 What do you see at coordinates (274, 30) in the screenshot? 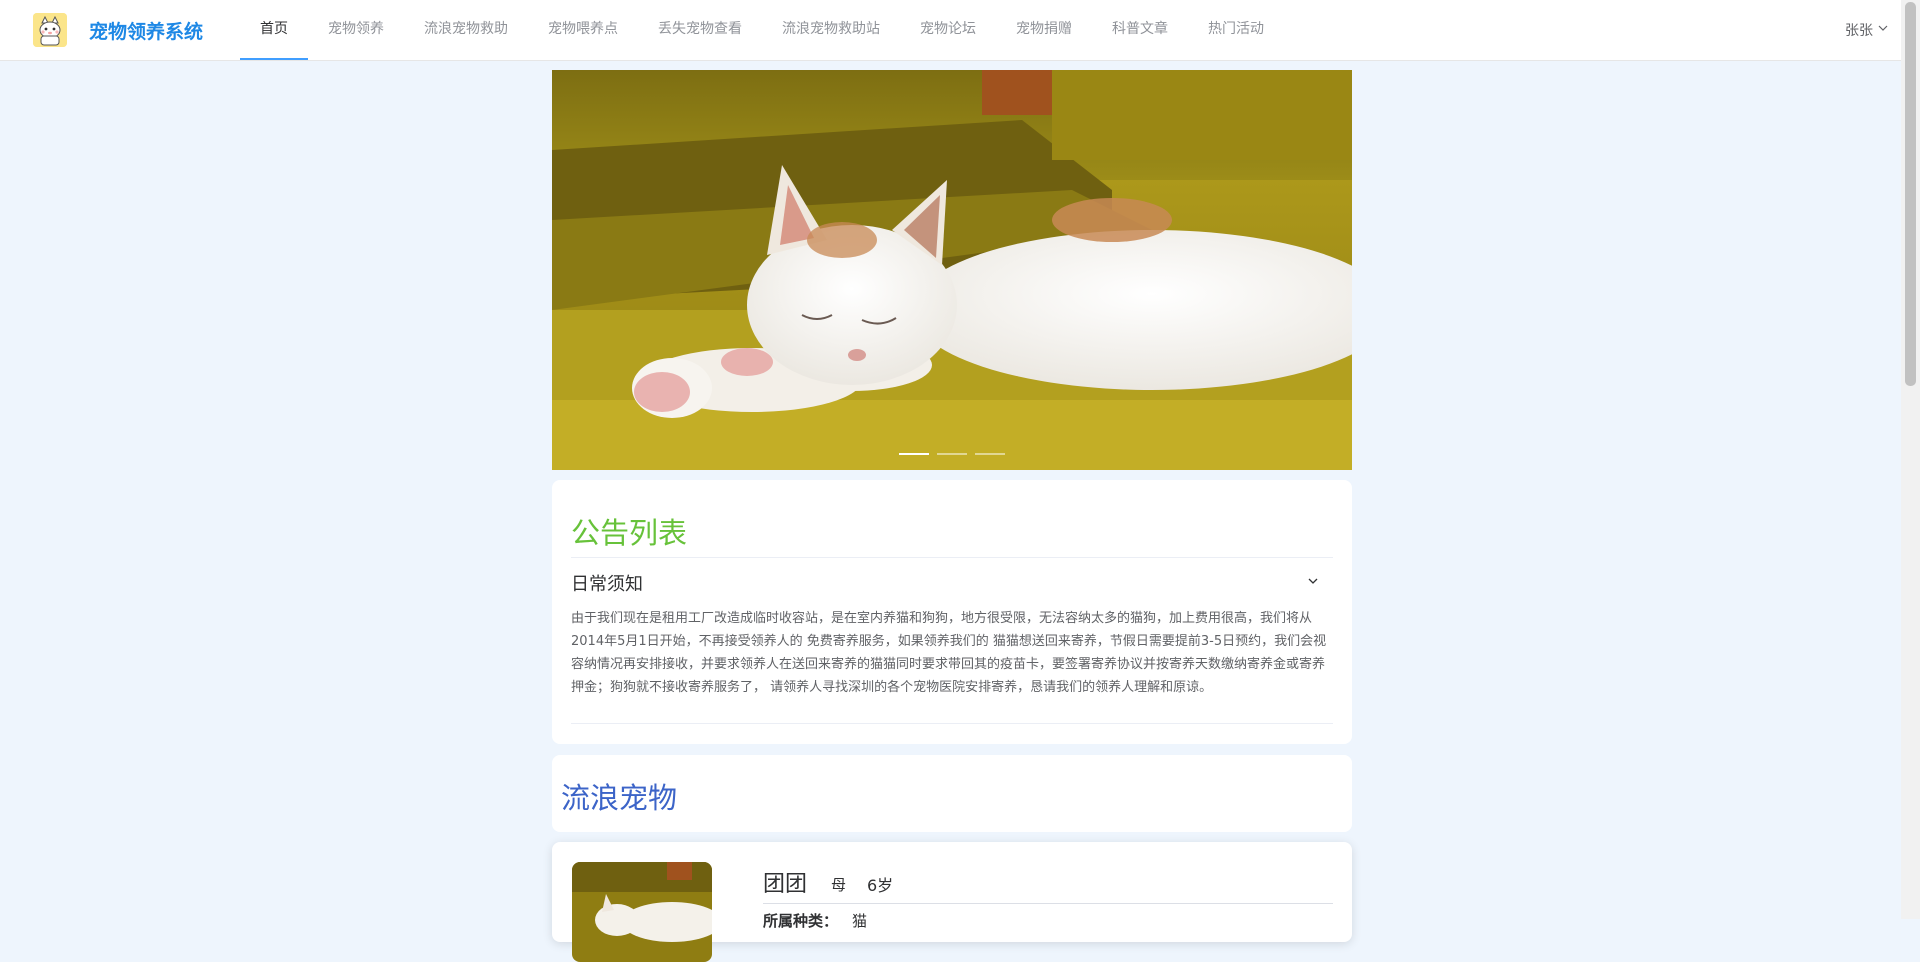
I see `nav-item-home: 首页` at bounding box center [274, 30].